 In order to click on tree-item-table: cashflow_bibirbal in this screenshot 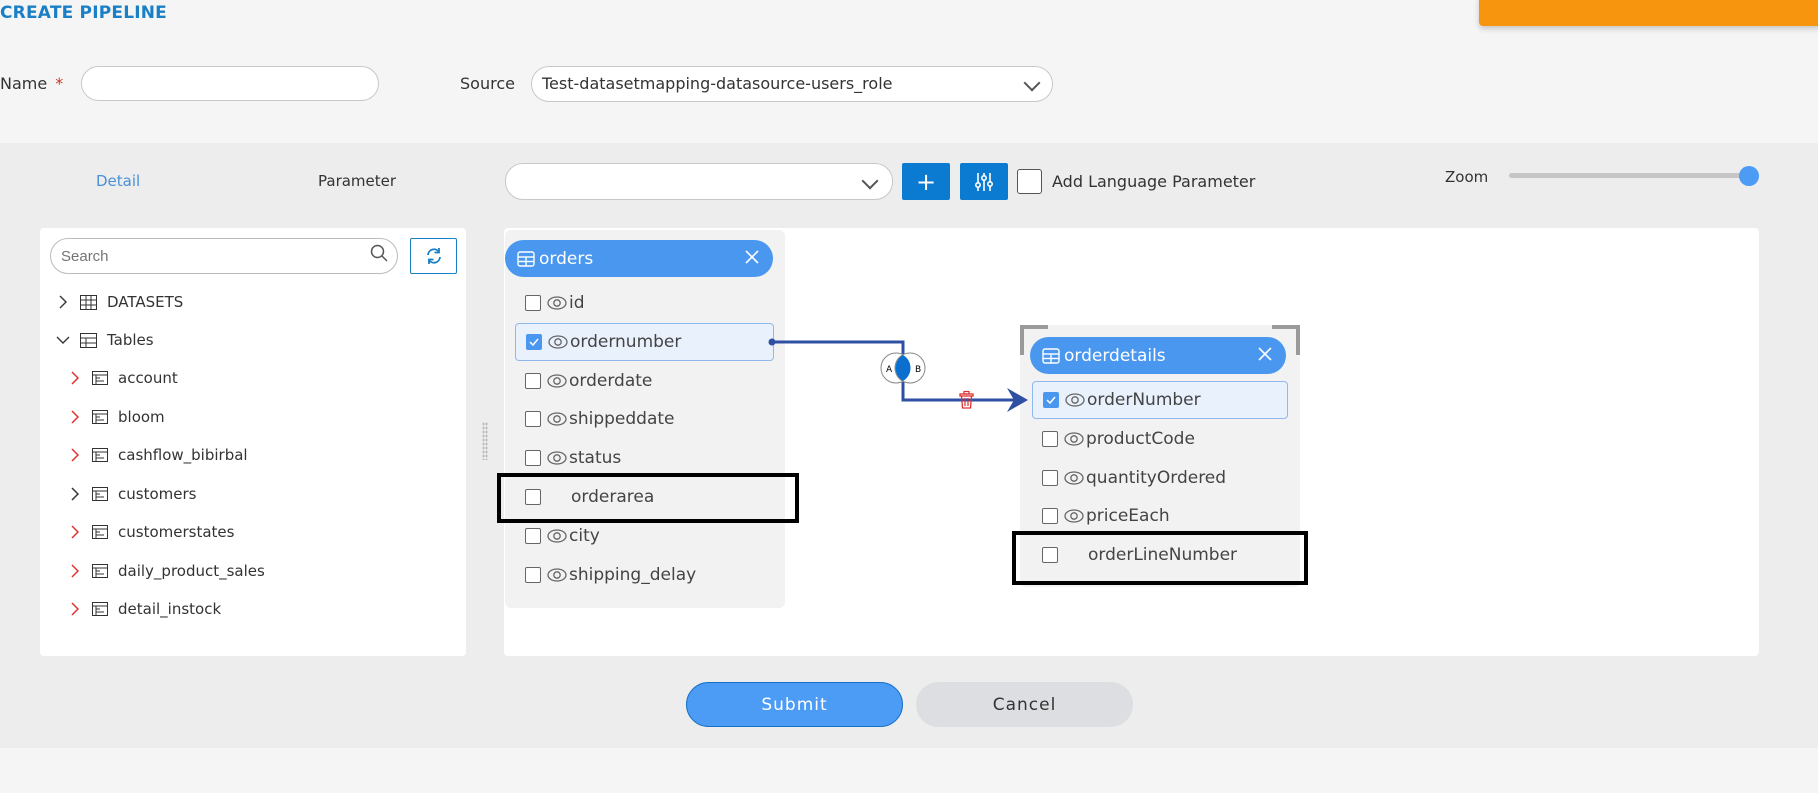, I will do `click(158, 455)`.